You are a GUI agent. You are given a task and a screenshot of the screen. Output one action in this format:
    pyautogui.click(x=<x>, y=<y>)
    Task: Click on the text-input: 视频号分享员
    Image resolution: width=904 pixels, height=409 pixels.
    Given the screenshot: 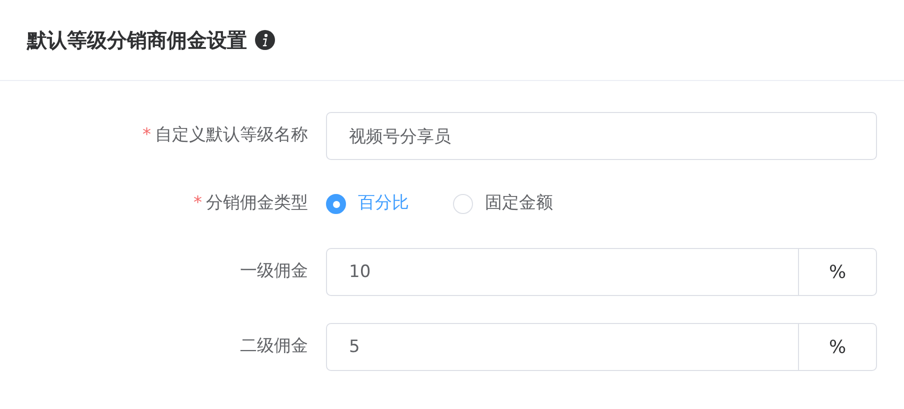 What is the action you would take?
    pyautogui.click(x=601, y=136)
    